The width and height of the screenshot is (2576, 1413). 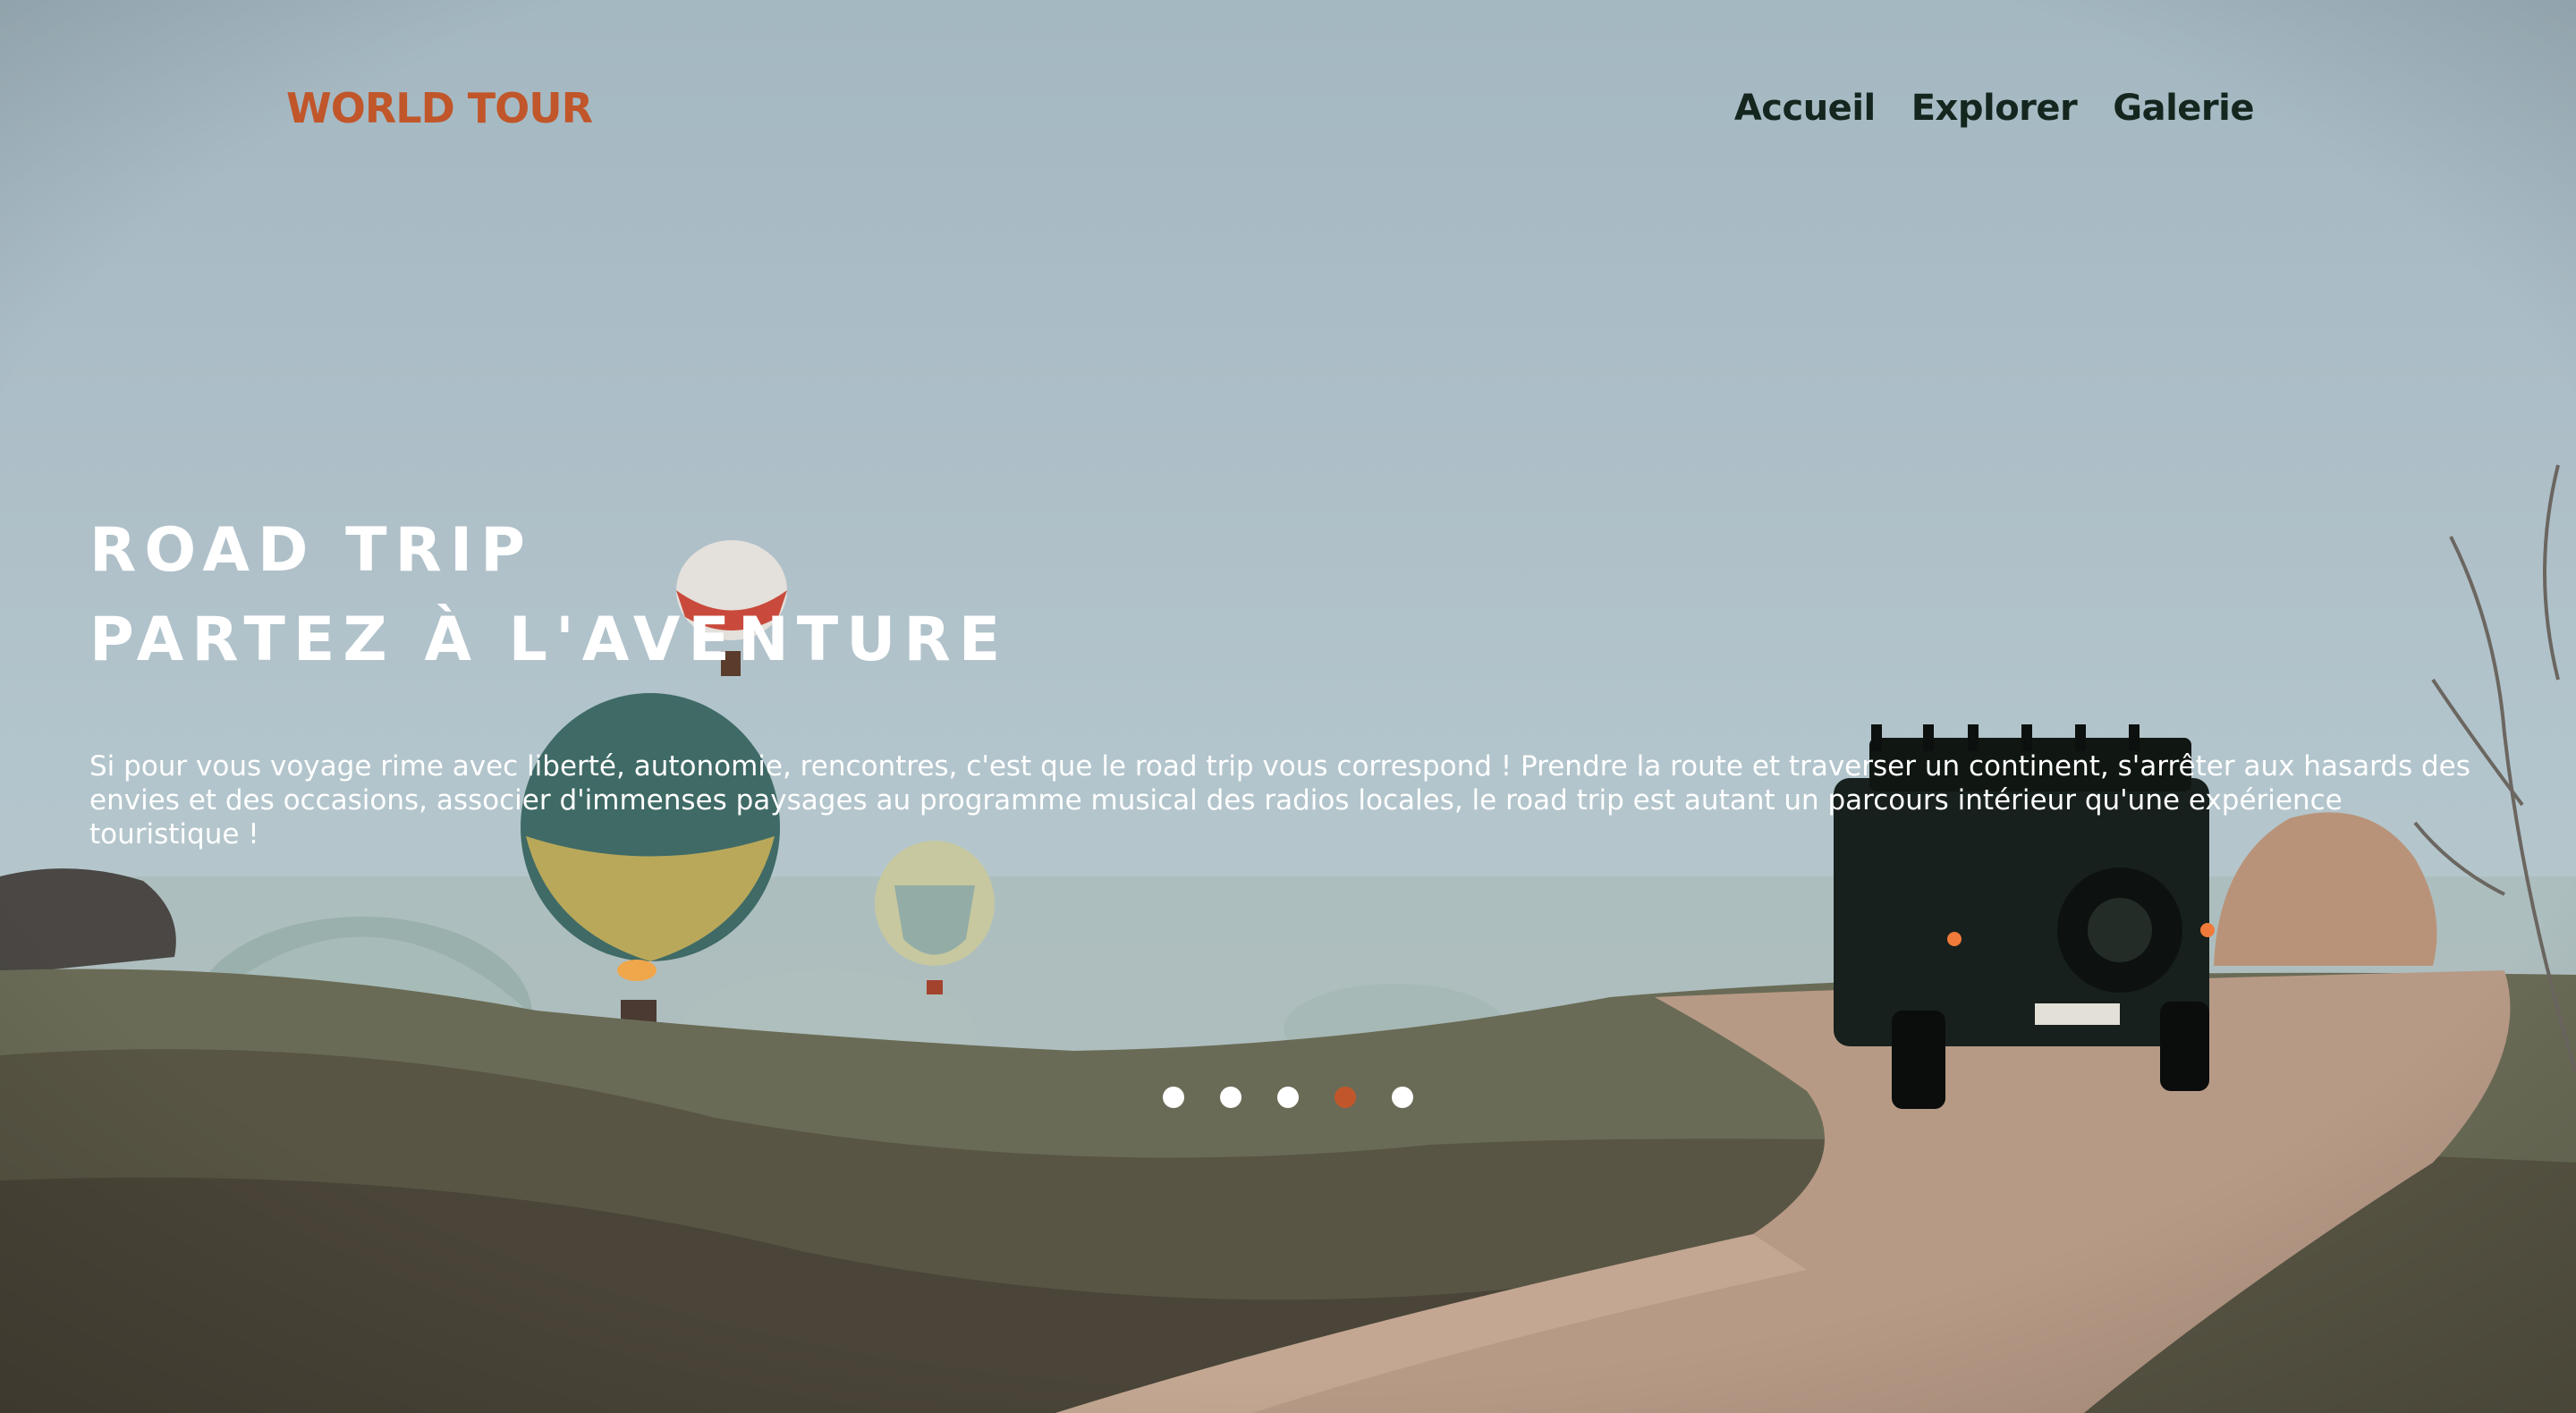 What do you see at coordinates (439, 108) in the screenshot?
I see `brand-logo: WORLD TOUR` at bounding box center [439, 108].